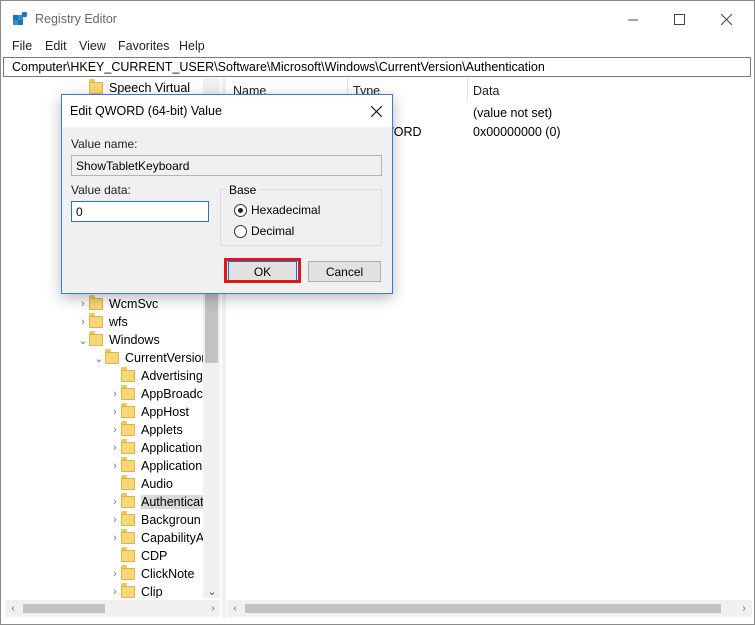 The width and height of the screenshot is (755, 625). Describe the element at coordinates (273, 231) in the screenshot. I see `decimal-label: Decimal` at that location.